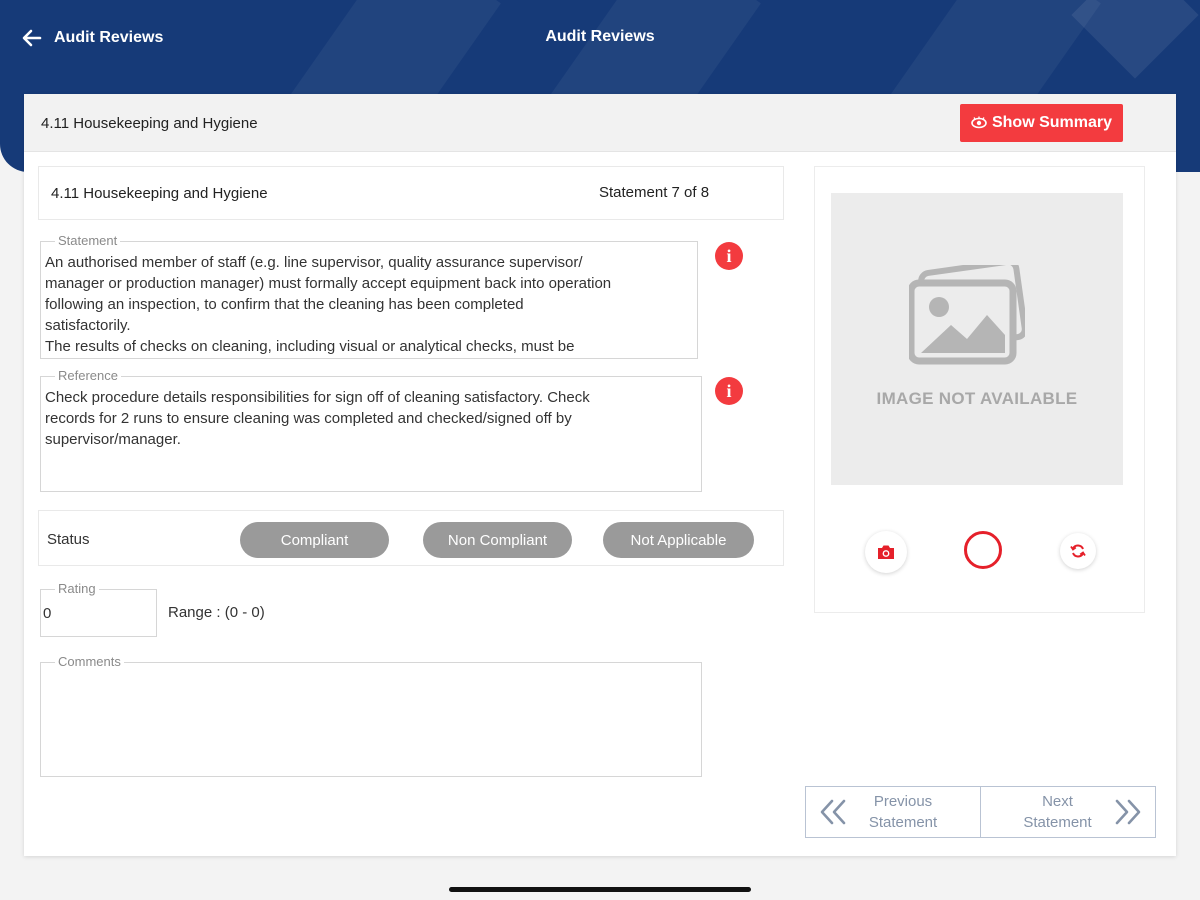 The width and height of the screenshot is (1200, 900). Describe the element at coordinates (903, 801) in the screenshot. I see `previous-label-line1: Previous` at that location.